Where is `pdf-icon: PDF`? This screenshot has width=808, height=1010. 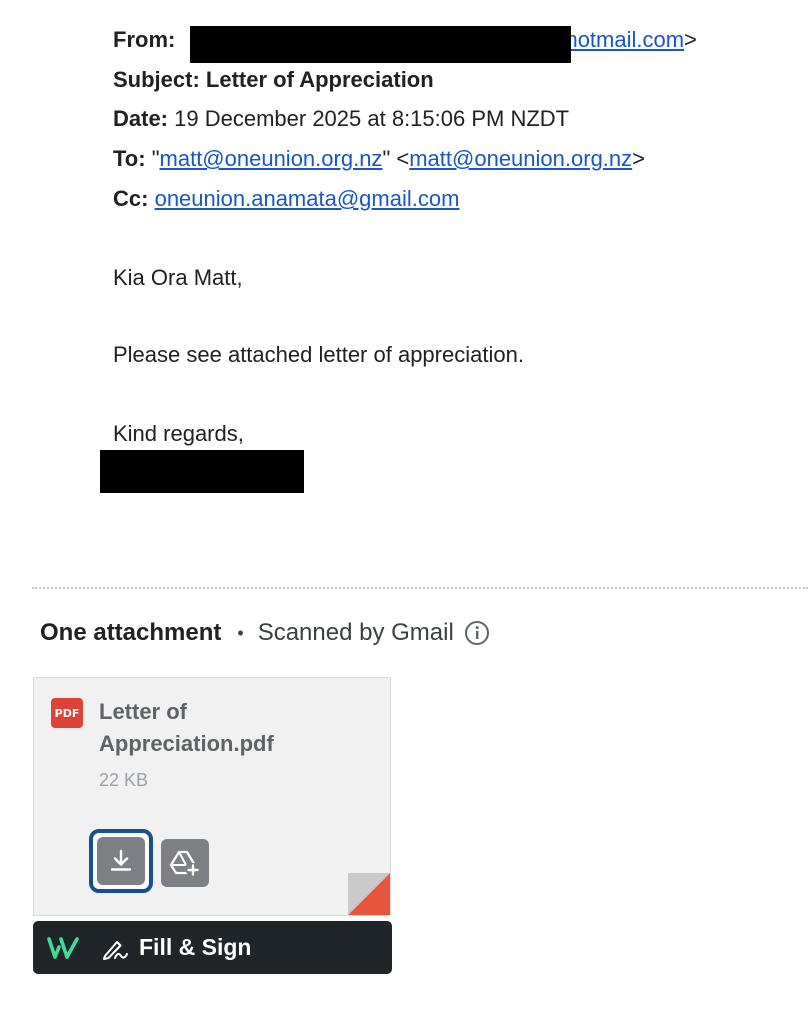
pdf-icon: PDF is located at coordinates (67, 713).